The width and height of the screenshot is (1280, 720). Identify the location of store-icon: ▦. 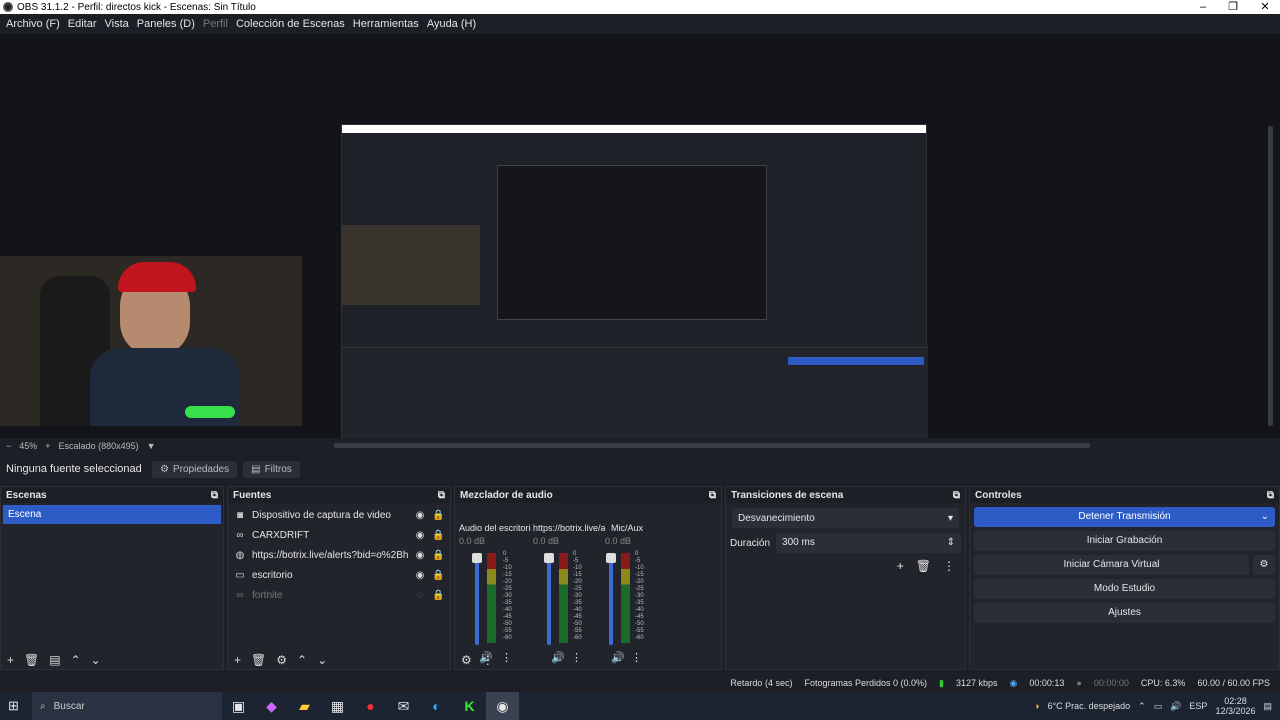
(337, 706).